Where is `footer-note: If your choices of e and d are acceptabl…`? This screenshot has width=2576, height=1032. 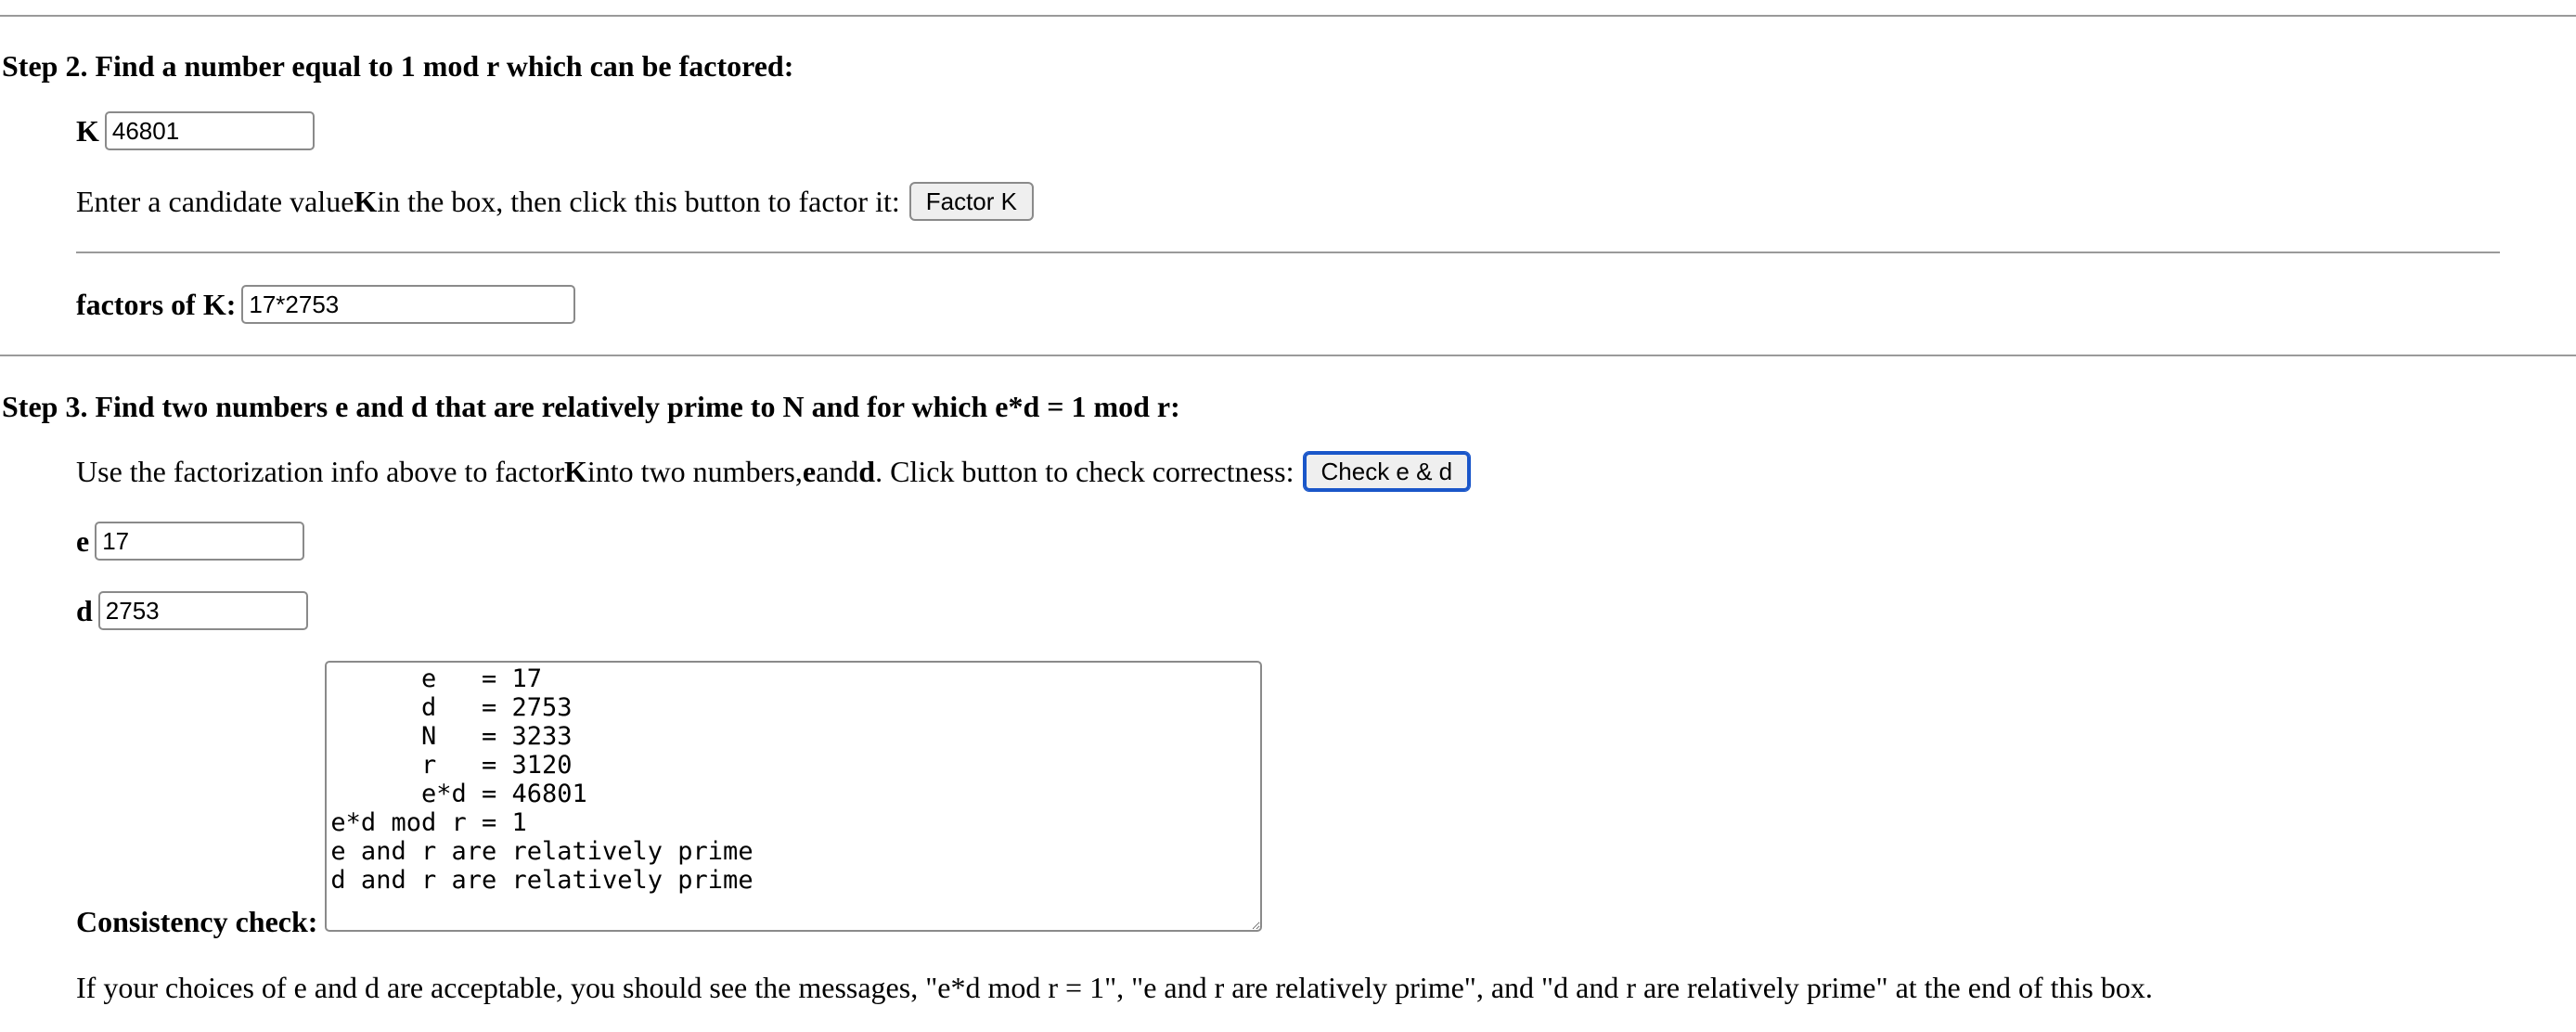 footer-note: If your choices of e and d are acceptabl… is located at coordinates (1115, 987).